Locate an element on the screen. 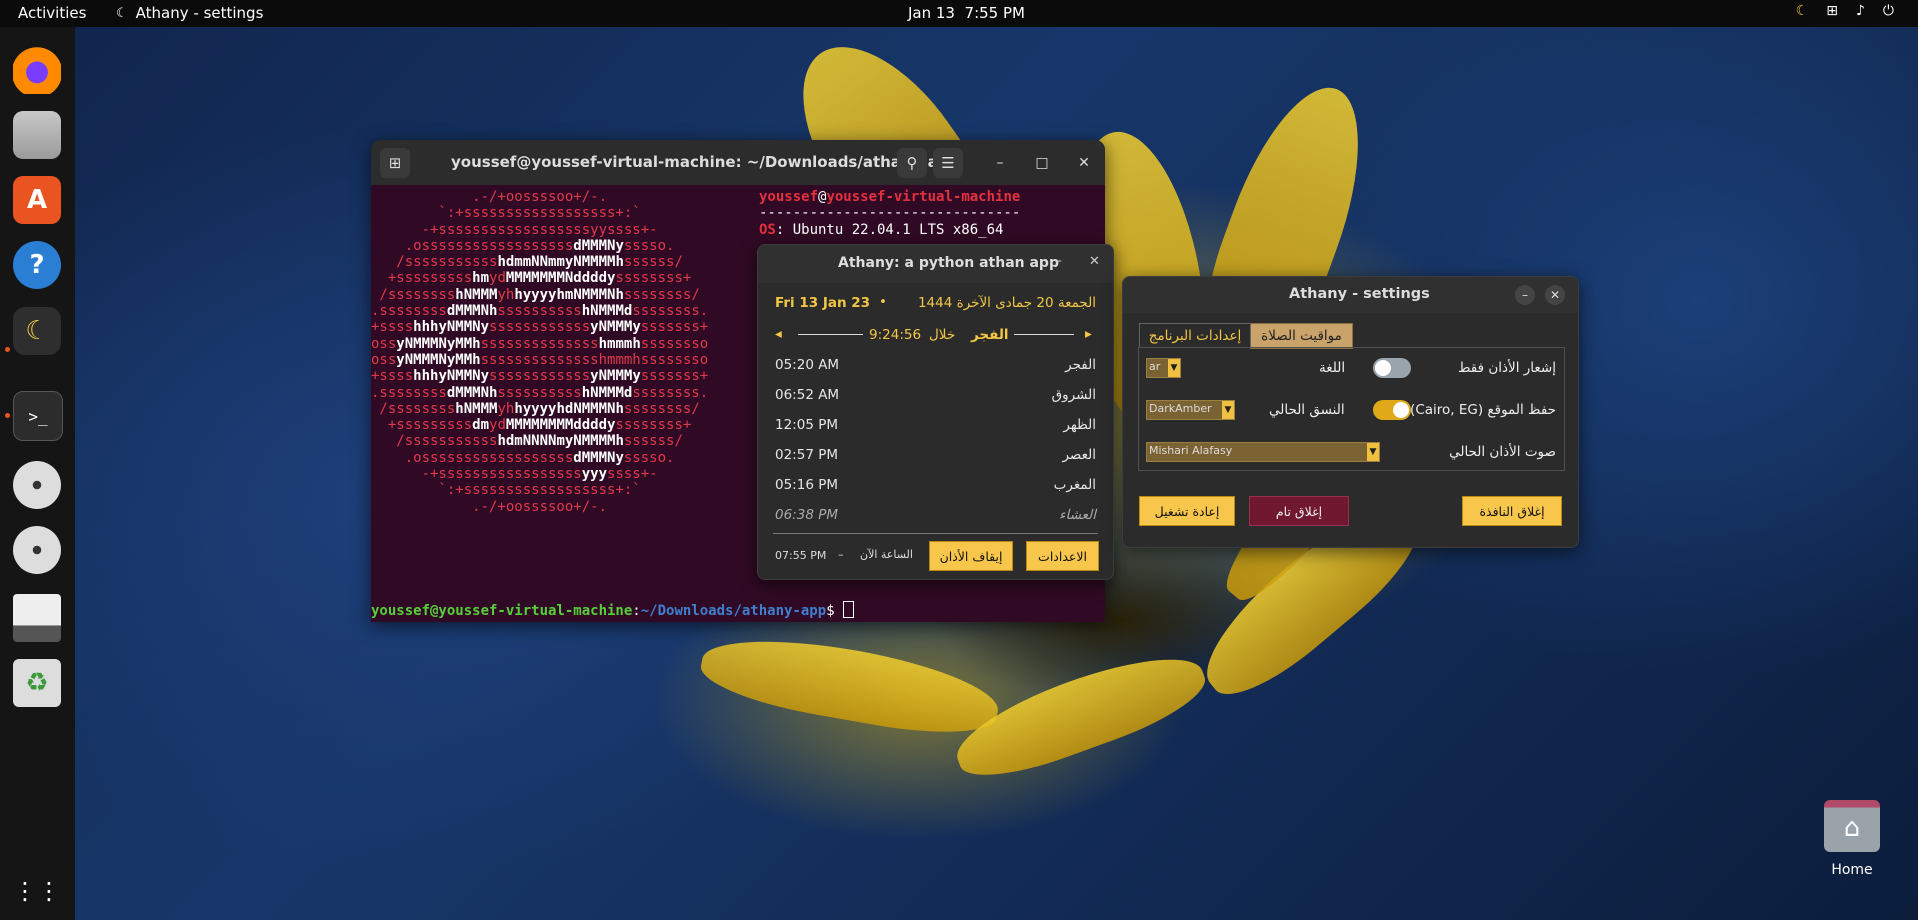  dock: A ? ☾ >_ ♻ ⋮⋮ is located at coordinates (37, 473).